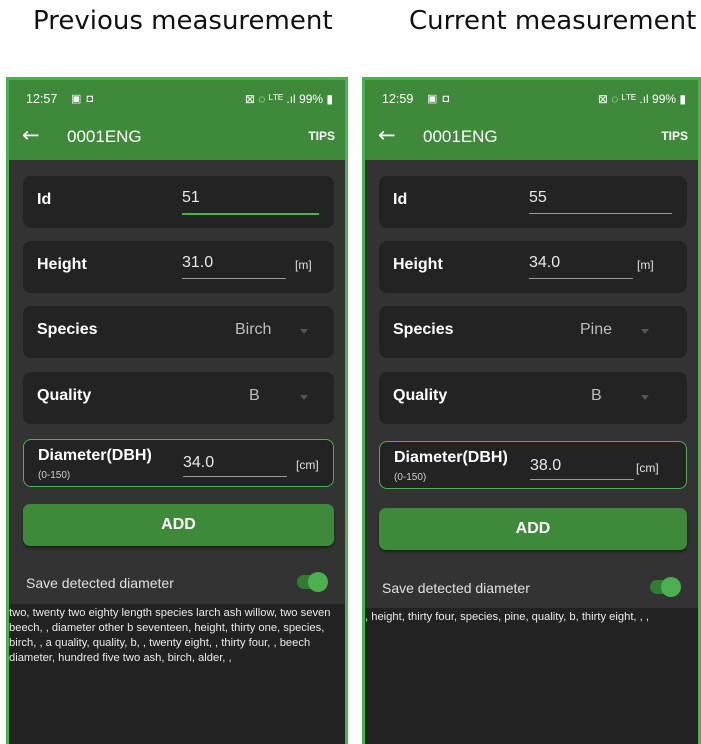  I want to click on diameter-input: 34.0, so click(198, 463).